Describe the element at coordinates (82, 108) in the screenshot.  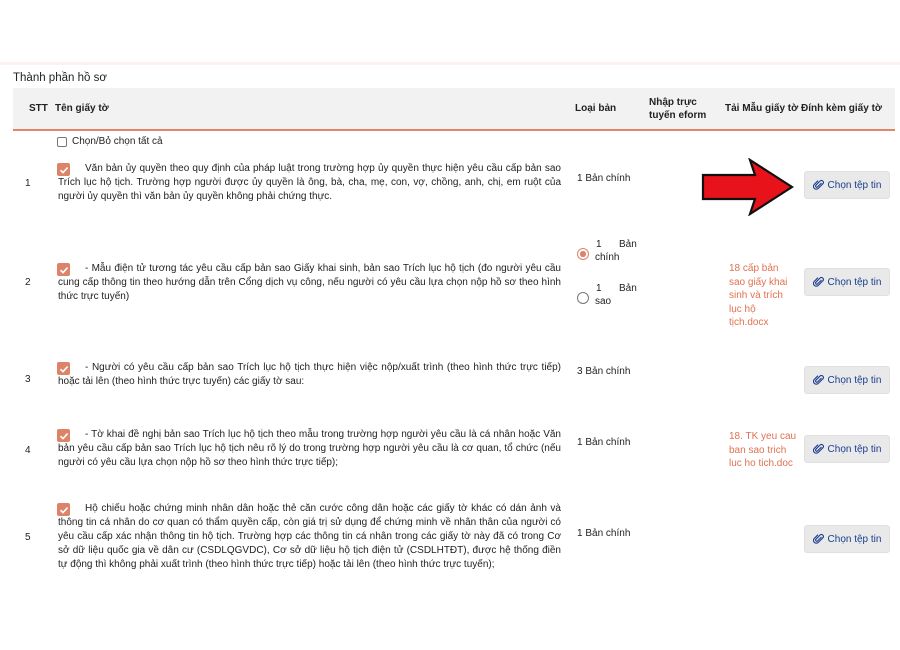
I see `header-name: Tên giấy tờ` at that location.